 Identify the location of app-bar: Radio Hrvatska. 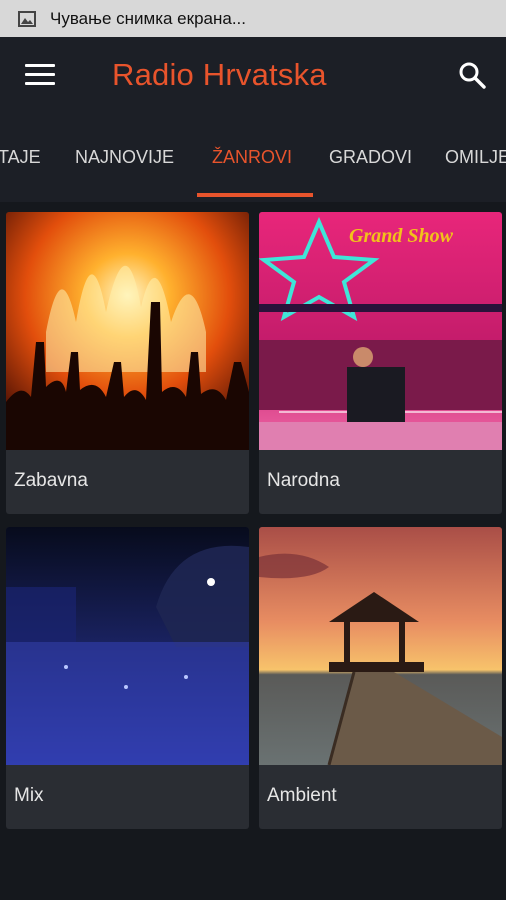
(253, 75).